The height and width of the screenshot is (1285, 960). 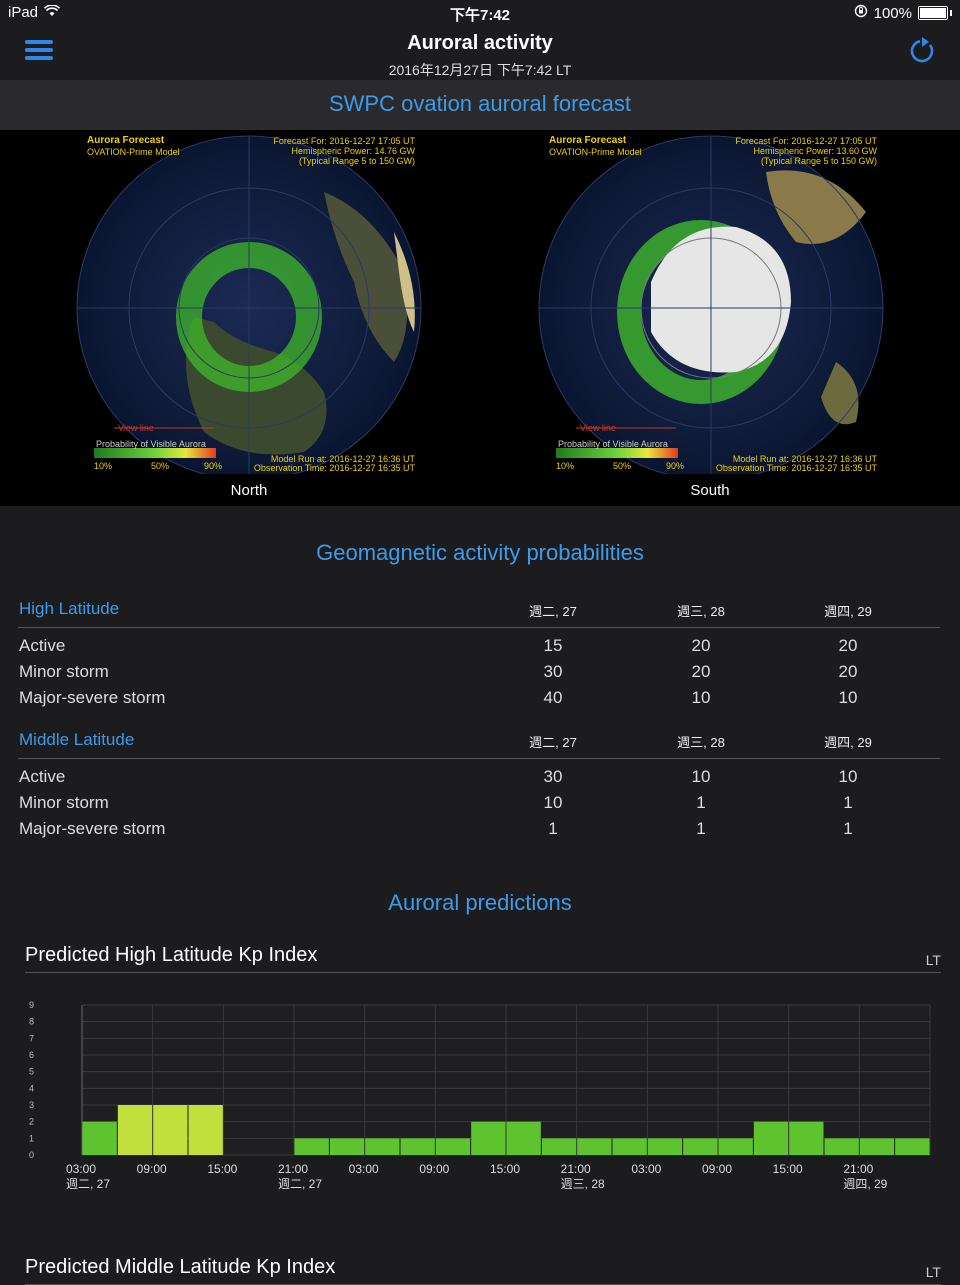 What do you see at coordinates (249, 490) in the screenshot?
I see `north-label: North` at bounding box center [249, 490].